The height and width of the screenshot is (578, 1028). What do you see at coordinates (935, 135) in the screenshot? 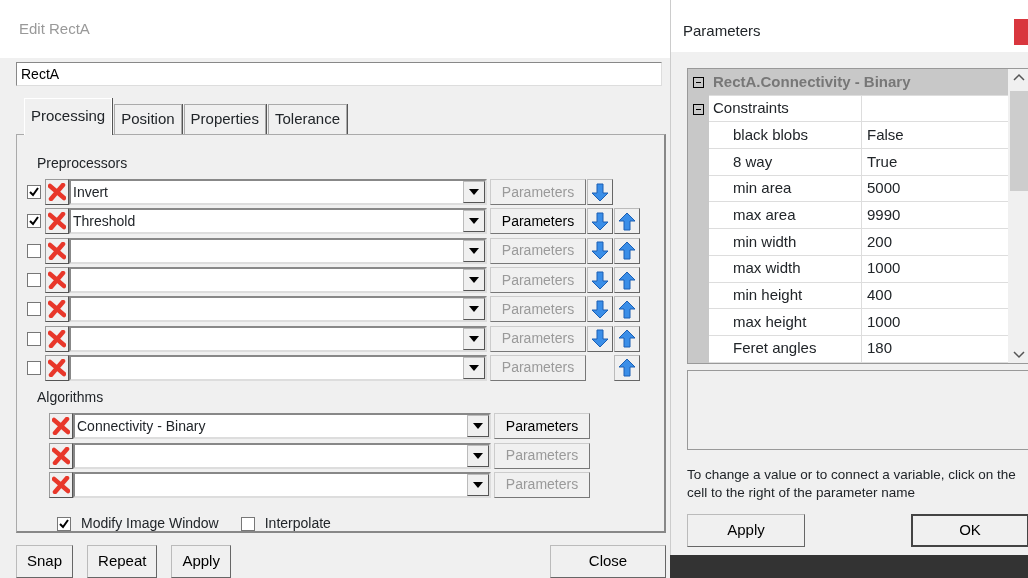
I see `property-value: False` at bounding box center [935, 135].